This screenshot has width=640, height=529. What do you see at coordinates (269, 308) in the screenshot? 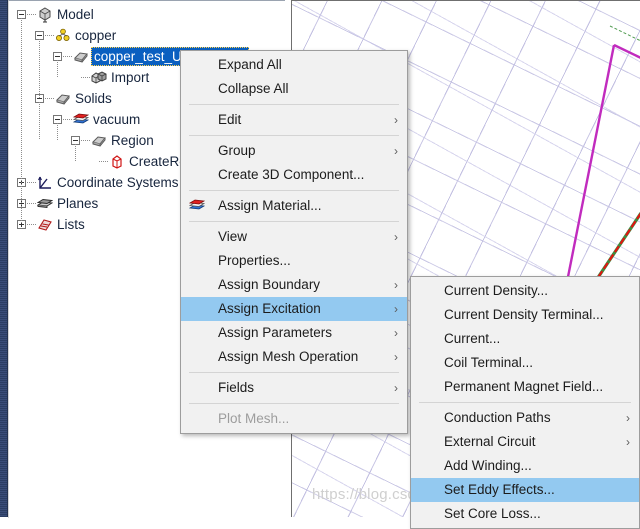
I see `menu-item-label: Assign Excitation` at bounding box center [269, 308].